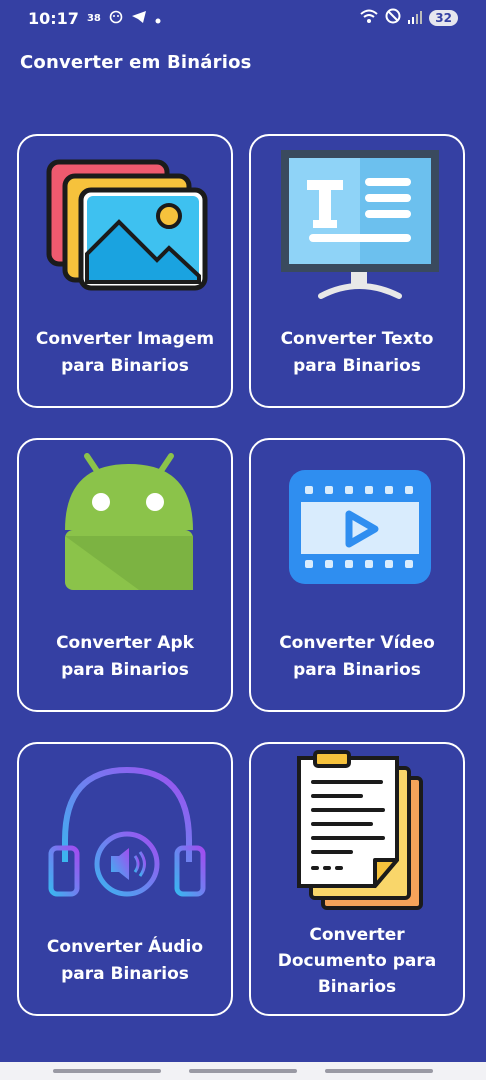 This screenshot has width=486, height=1080. I want to click on headphones-icon, so click(125, 829).